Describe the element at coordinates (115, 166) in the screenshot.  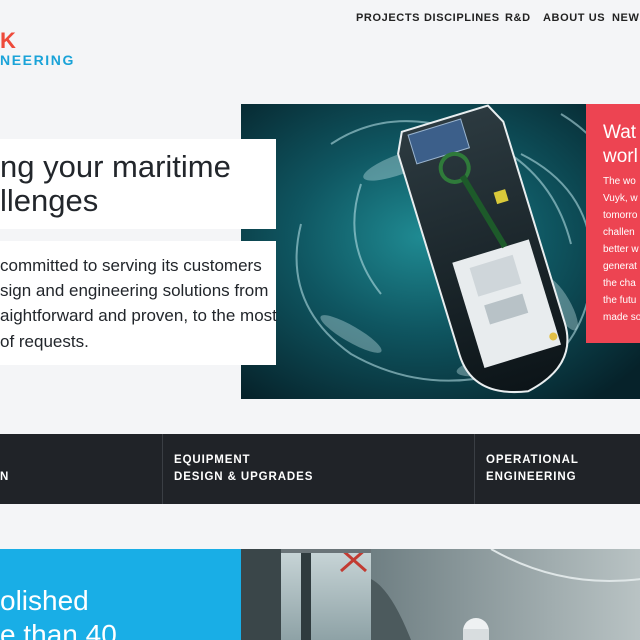
I see `hero-title-line-1: ng your maritime` at that location.